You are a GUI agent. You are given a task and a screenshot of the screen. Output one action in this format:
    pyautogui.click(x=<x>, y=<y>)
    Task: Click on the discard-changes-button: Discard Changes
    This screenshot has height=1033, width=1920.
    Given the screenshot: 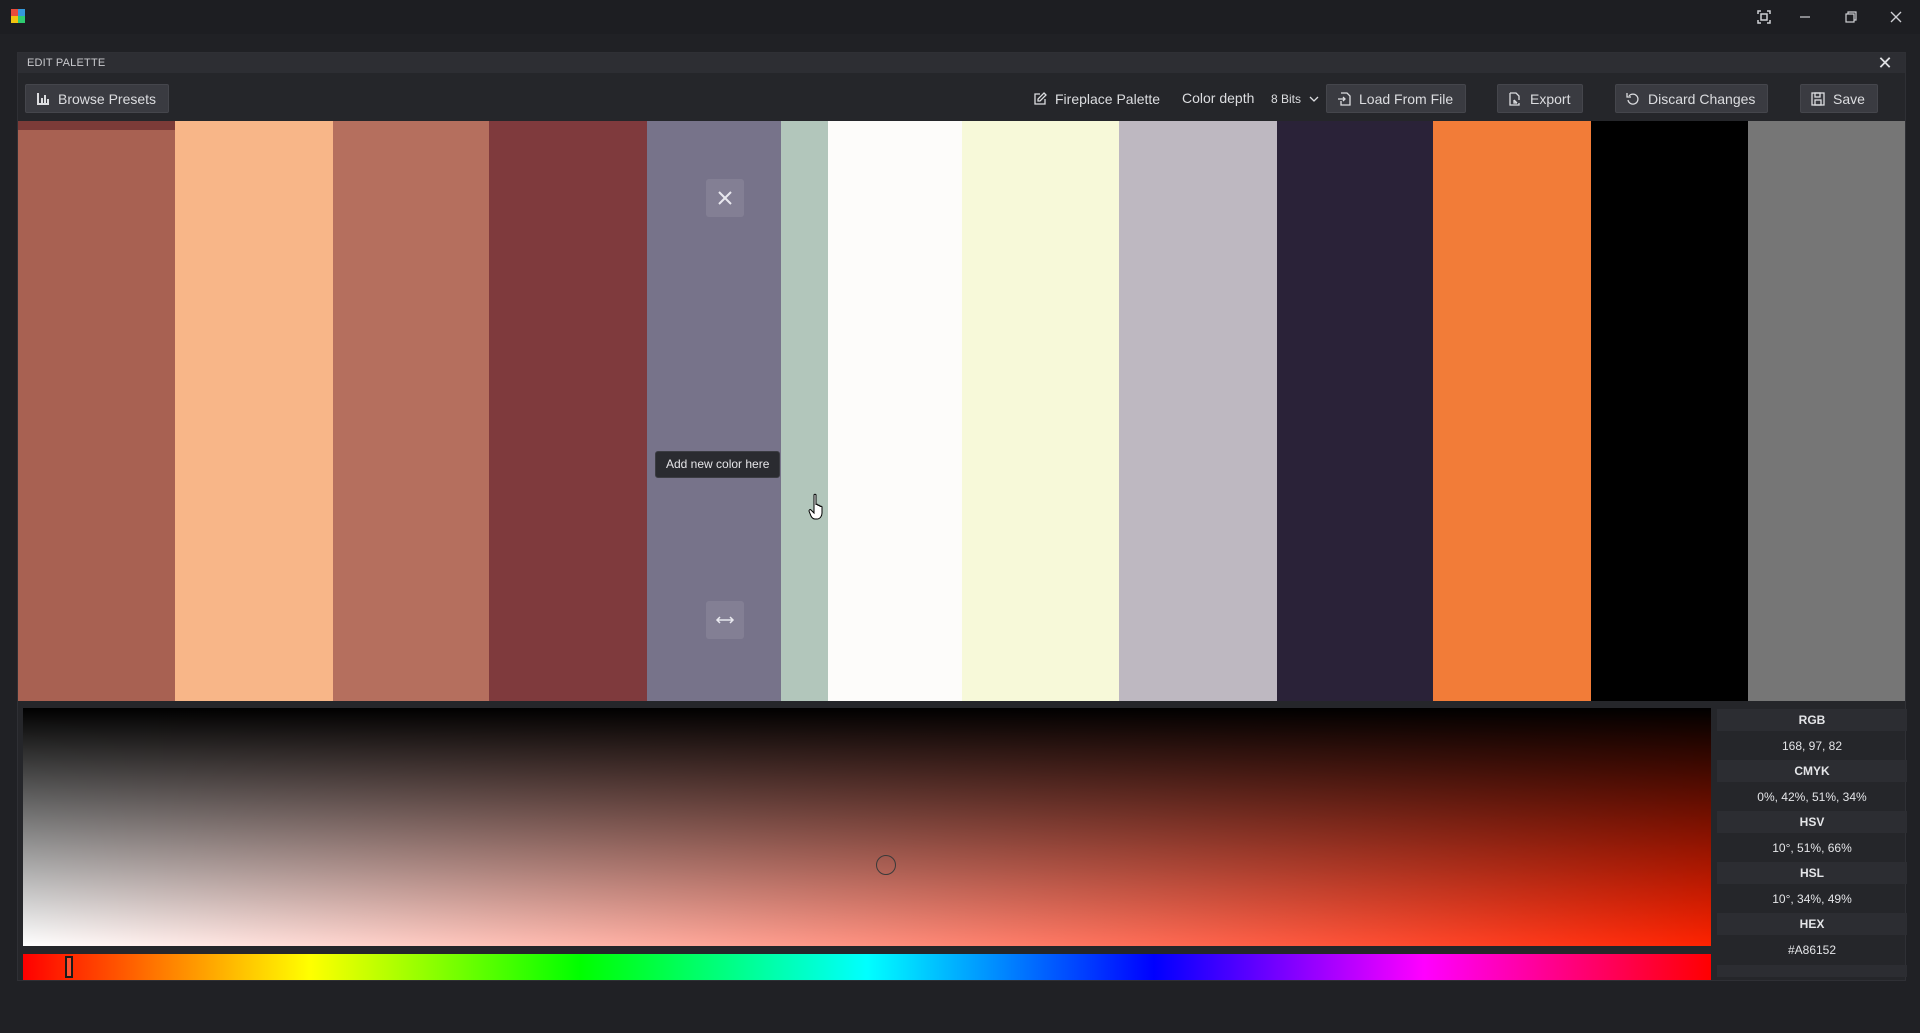 What is the action you would take?
    pyautogui.click(x=1692, y=98)
    